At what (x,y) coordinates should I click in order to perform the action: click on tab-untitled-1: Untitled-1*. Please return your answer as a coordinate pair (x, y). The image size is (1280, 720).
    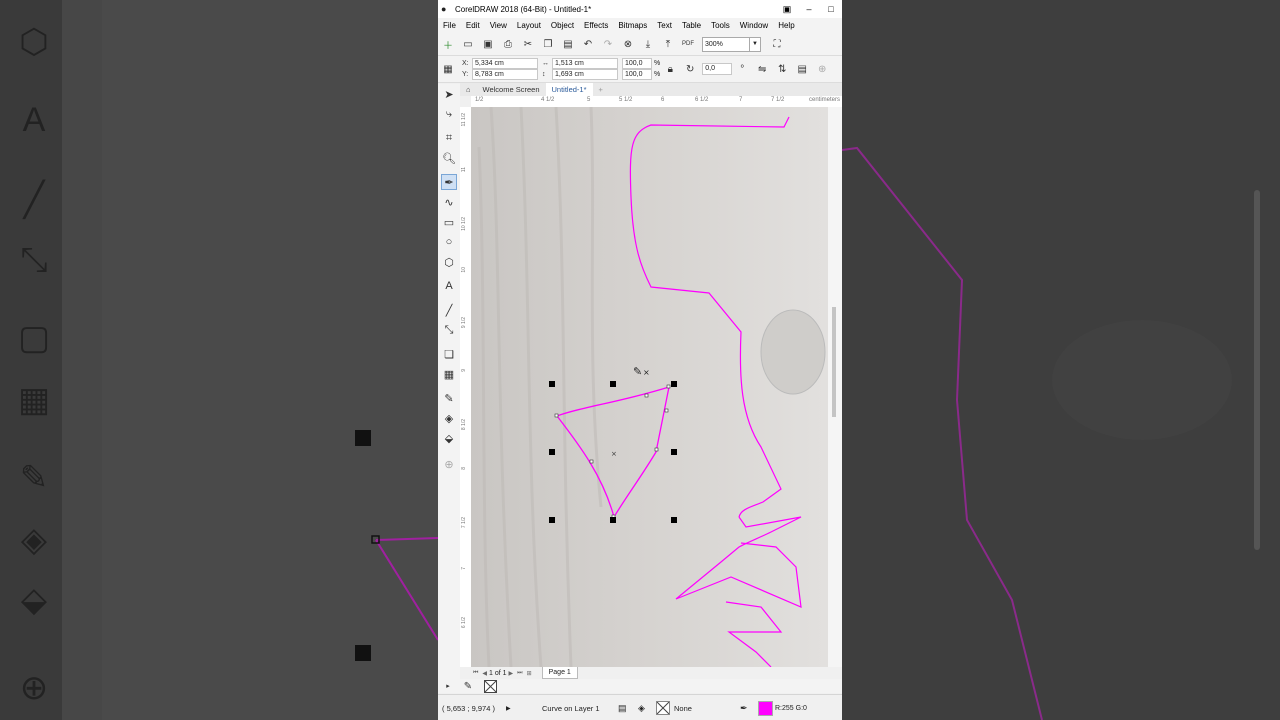
    Looking at the image, I should click on (569, 89).